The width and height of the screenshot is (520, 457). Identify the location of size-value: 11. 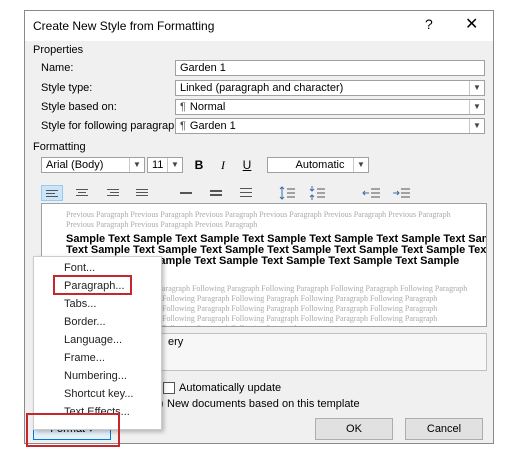
(158, 165).